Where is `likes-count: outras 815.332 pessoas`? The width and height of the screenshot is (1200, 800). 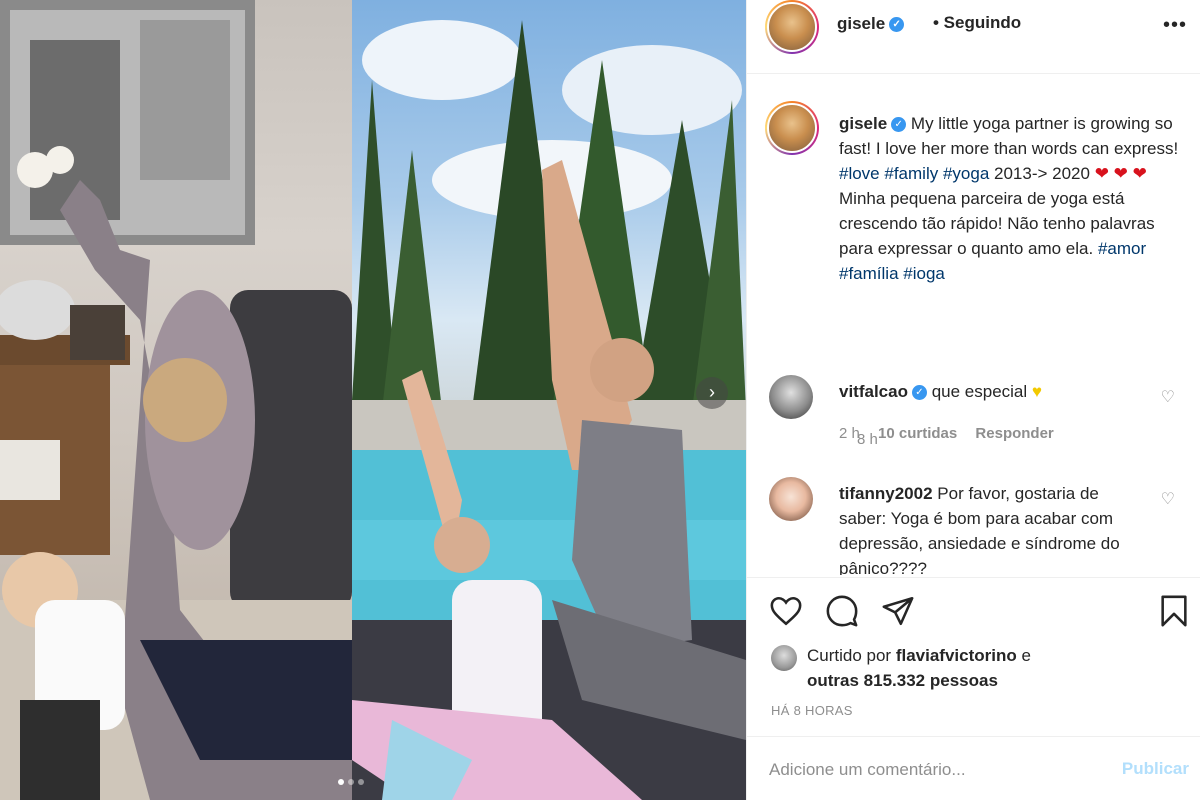 likes-count: outras 815.332 pessoas is located at coordinates (902, 680).